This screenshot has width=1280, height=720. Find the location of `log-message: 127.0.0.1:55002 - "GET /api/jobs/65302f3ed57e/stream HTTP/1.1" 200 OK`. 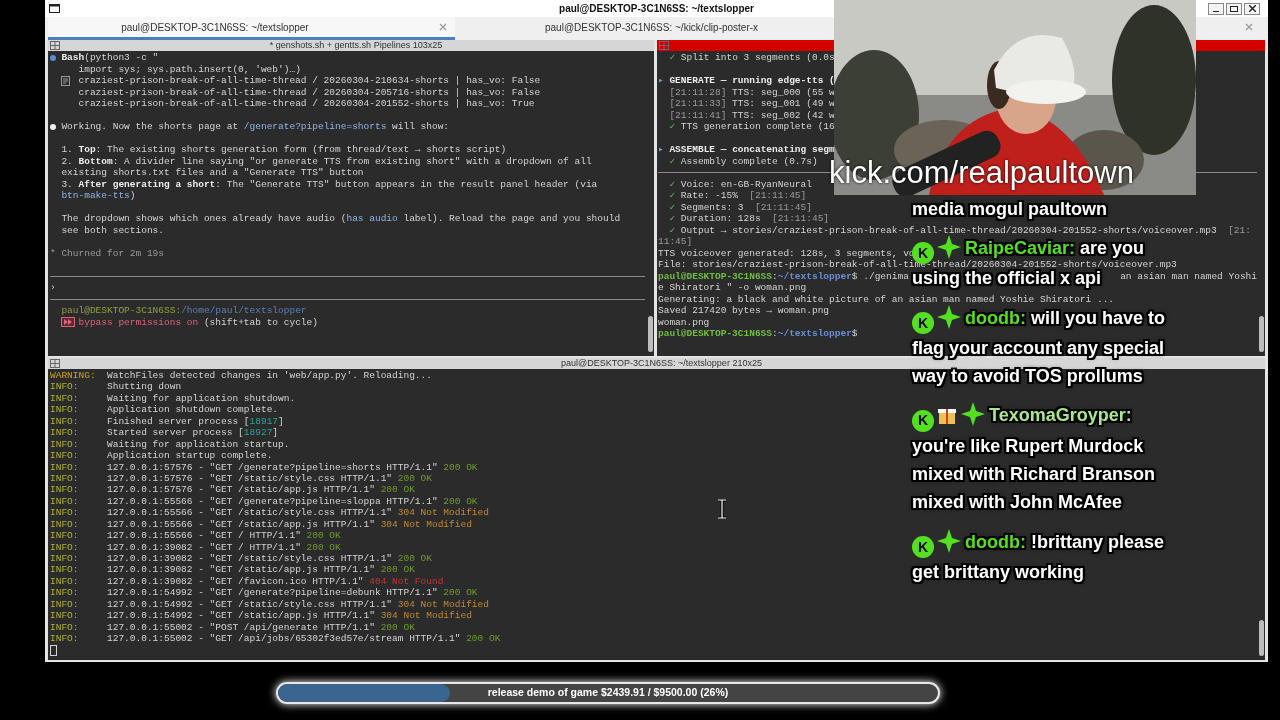

log-message: 127.0.0.1:55002 - "GET /api/jobs/65302f3ed57e/stream HTTP/1.1" 200 OK is located at coordinates (304, 639).